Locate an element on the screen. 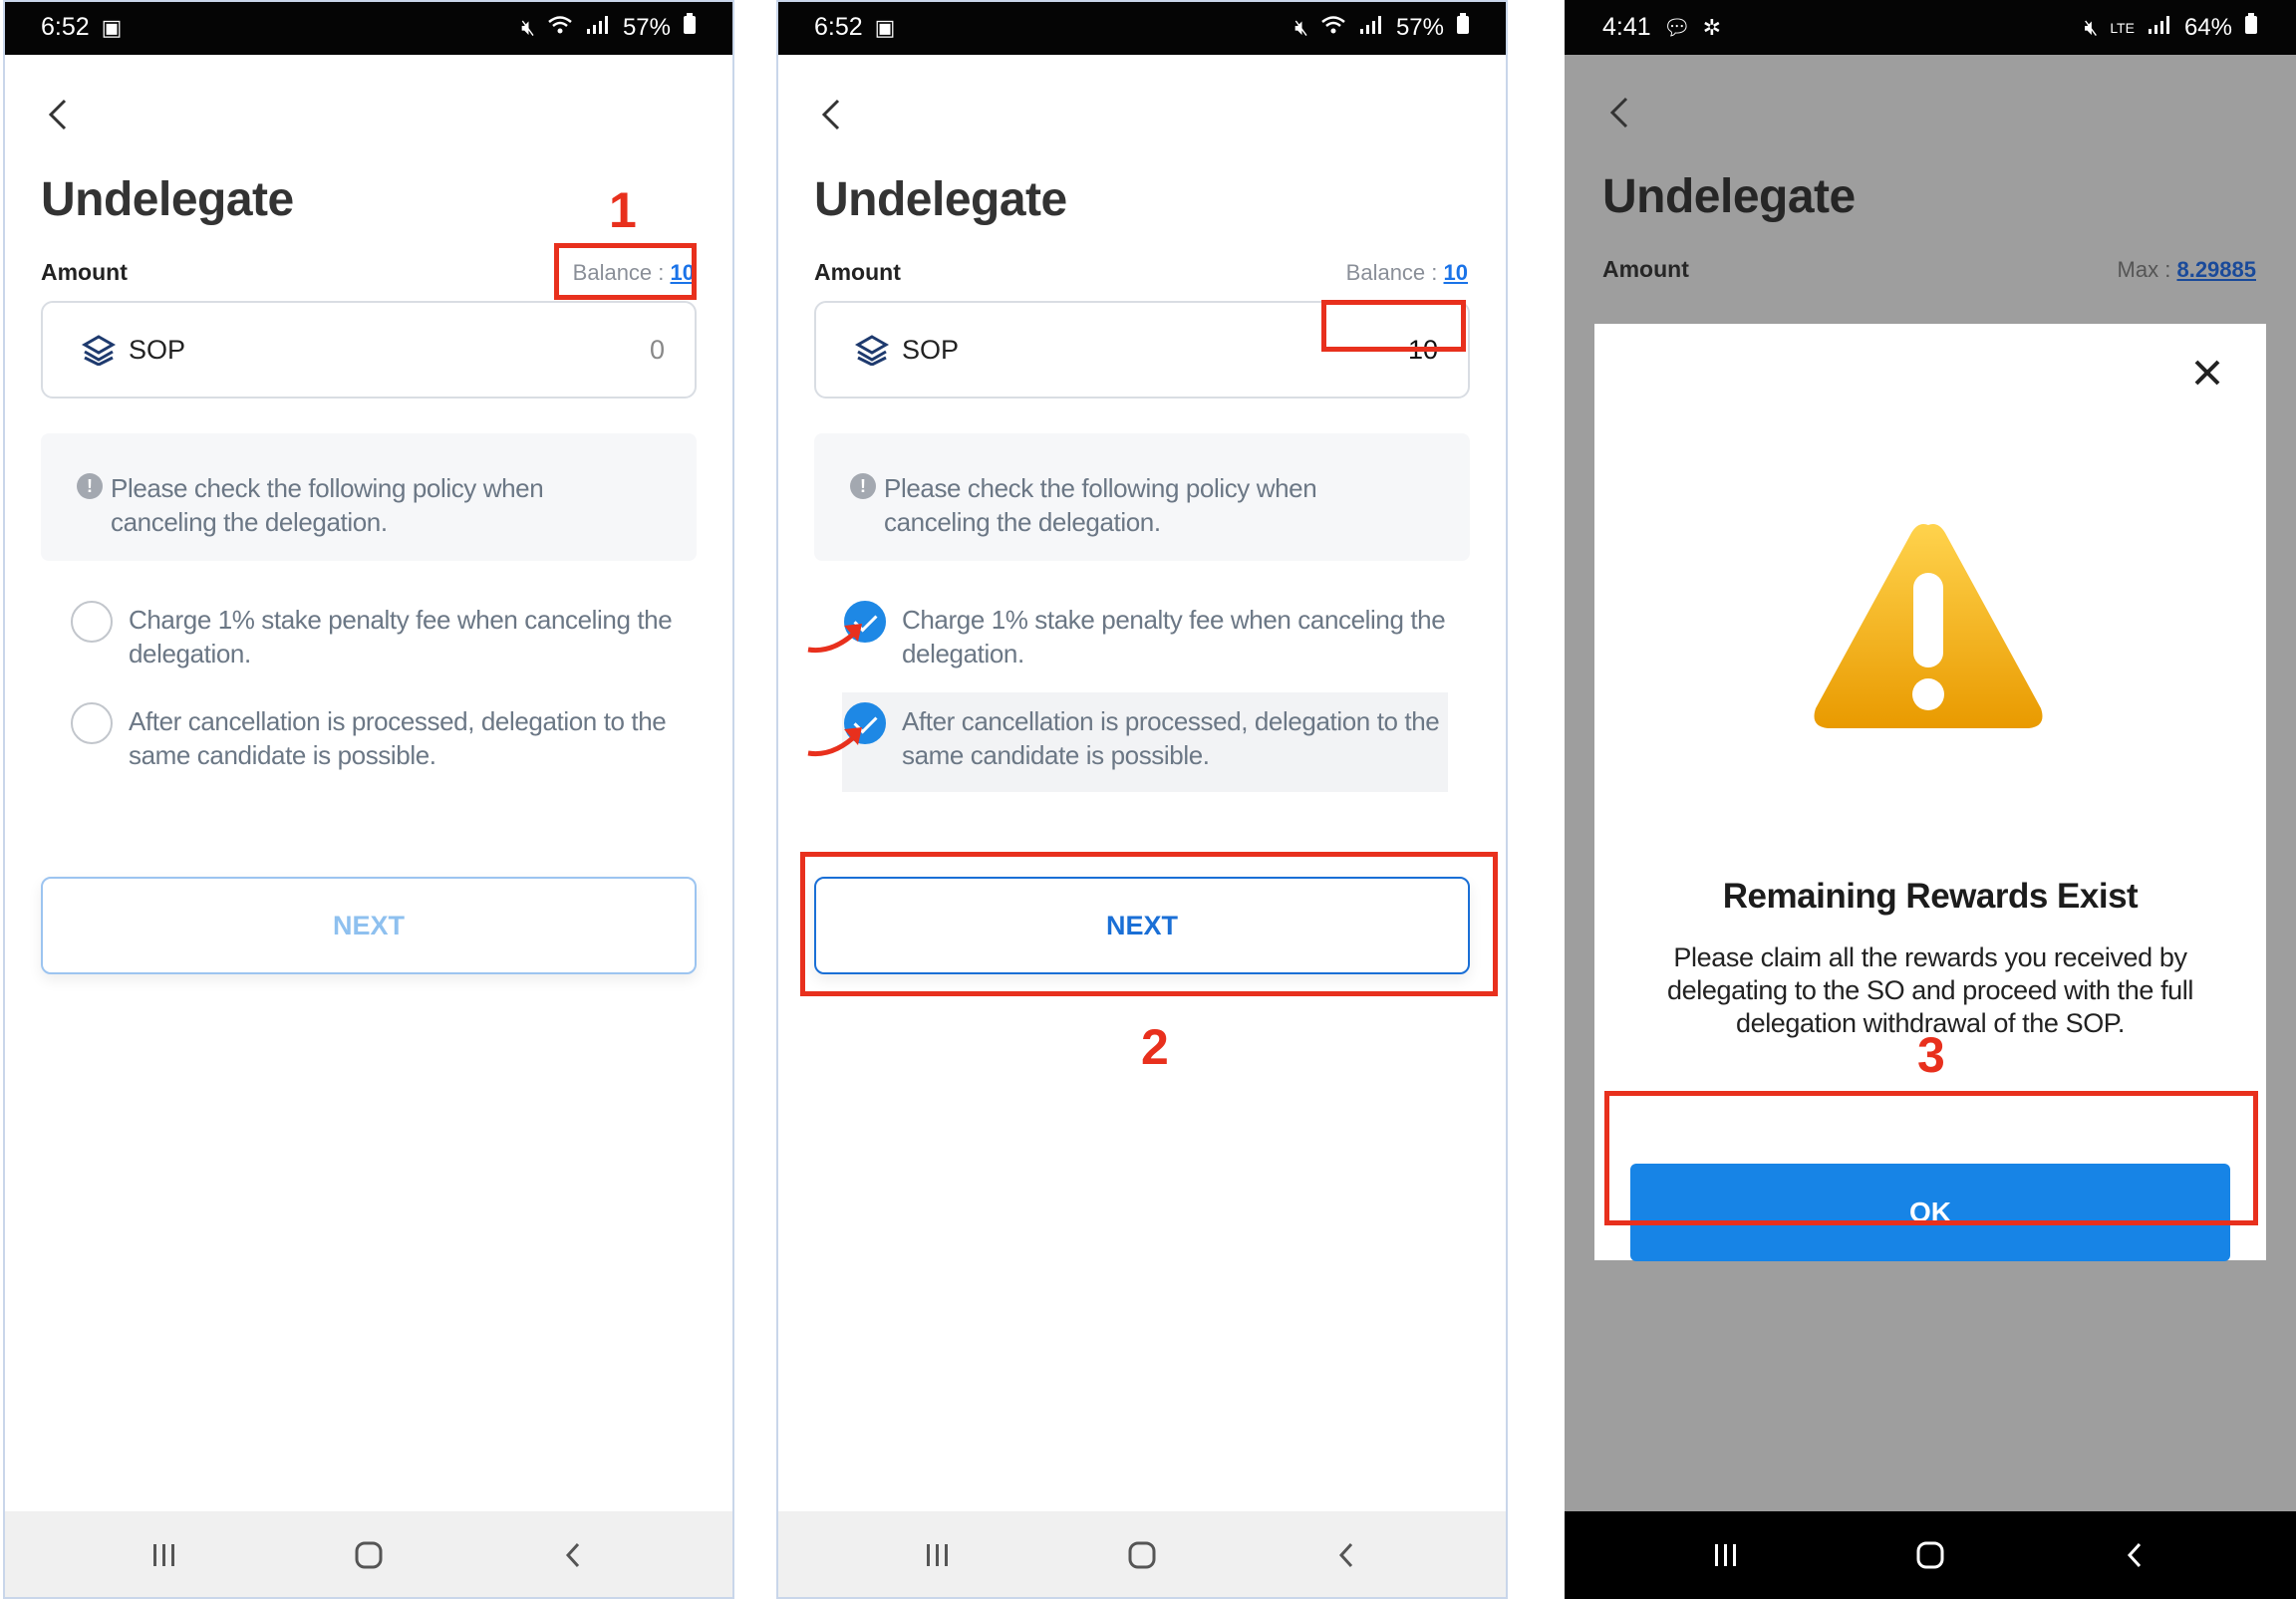 This screenshot has width=2296, height=1599. network-type: LTE is located at coordinates (2122, 27).